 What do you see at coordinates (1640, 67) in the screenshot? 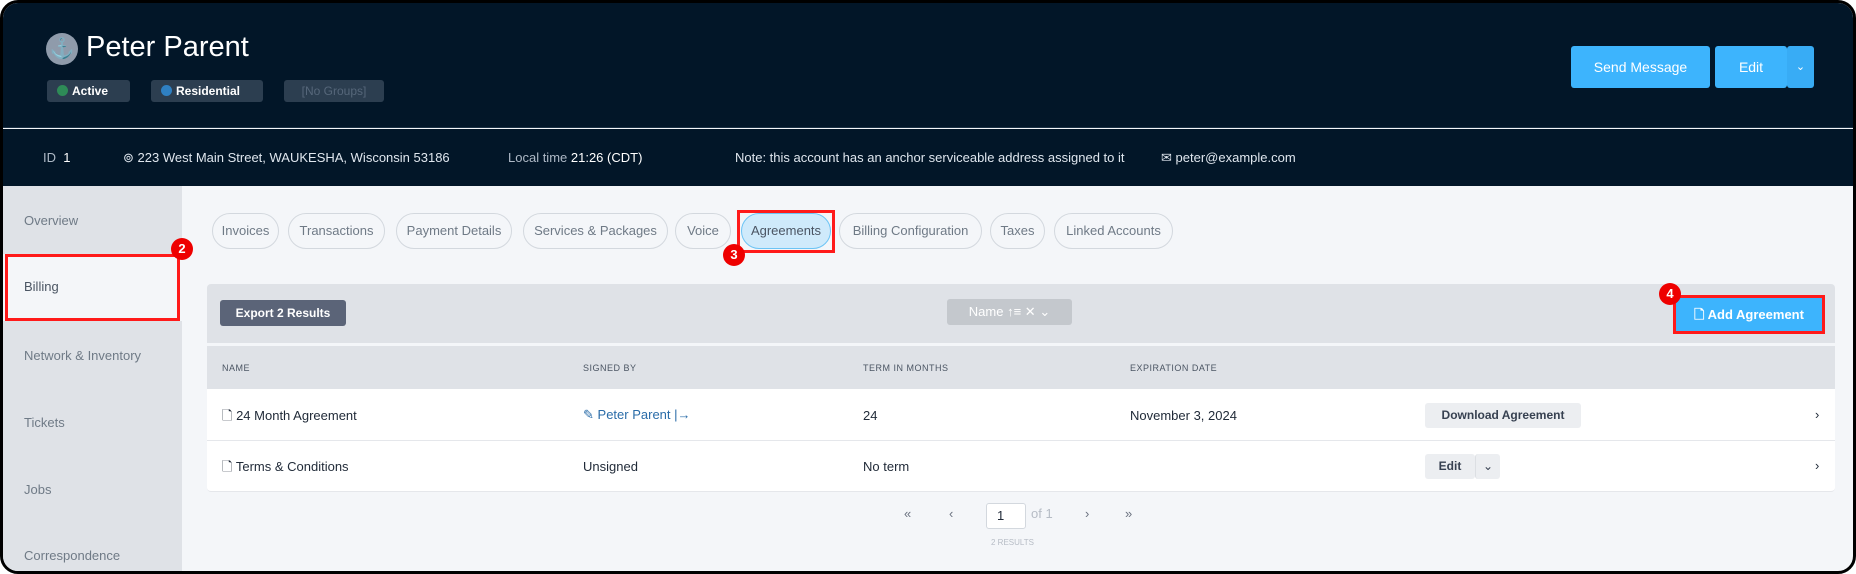
I see `send-message-button: Send Message` at bounding box center [1640, 67].